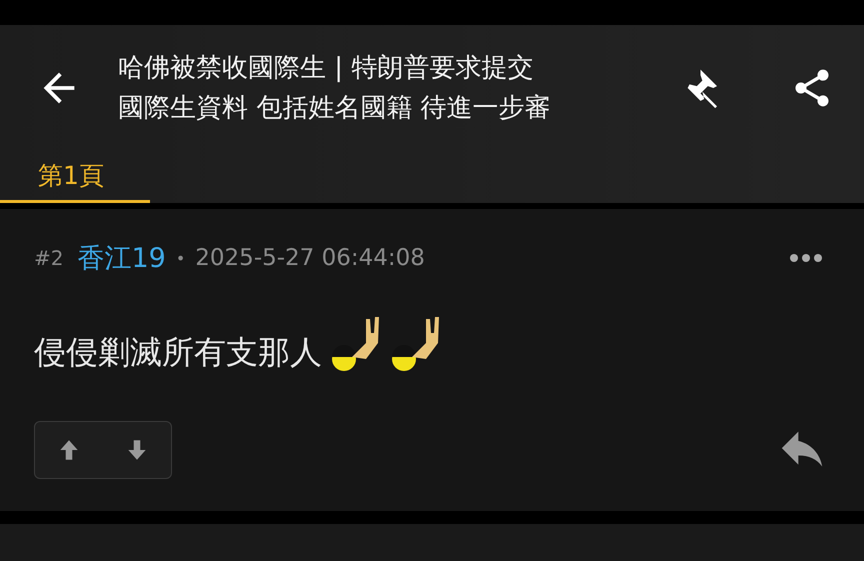 This screenshot has width=864, height=561. Describe the element at coordinates (326, 68) in the screenshot. I see `thread-title-line: 哈佛被禁收國際生 | 特朗普要求提交` at that location.